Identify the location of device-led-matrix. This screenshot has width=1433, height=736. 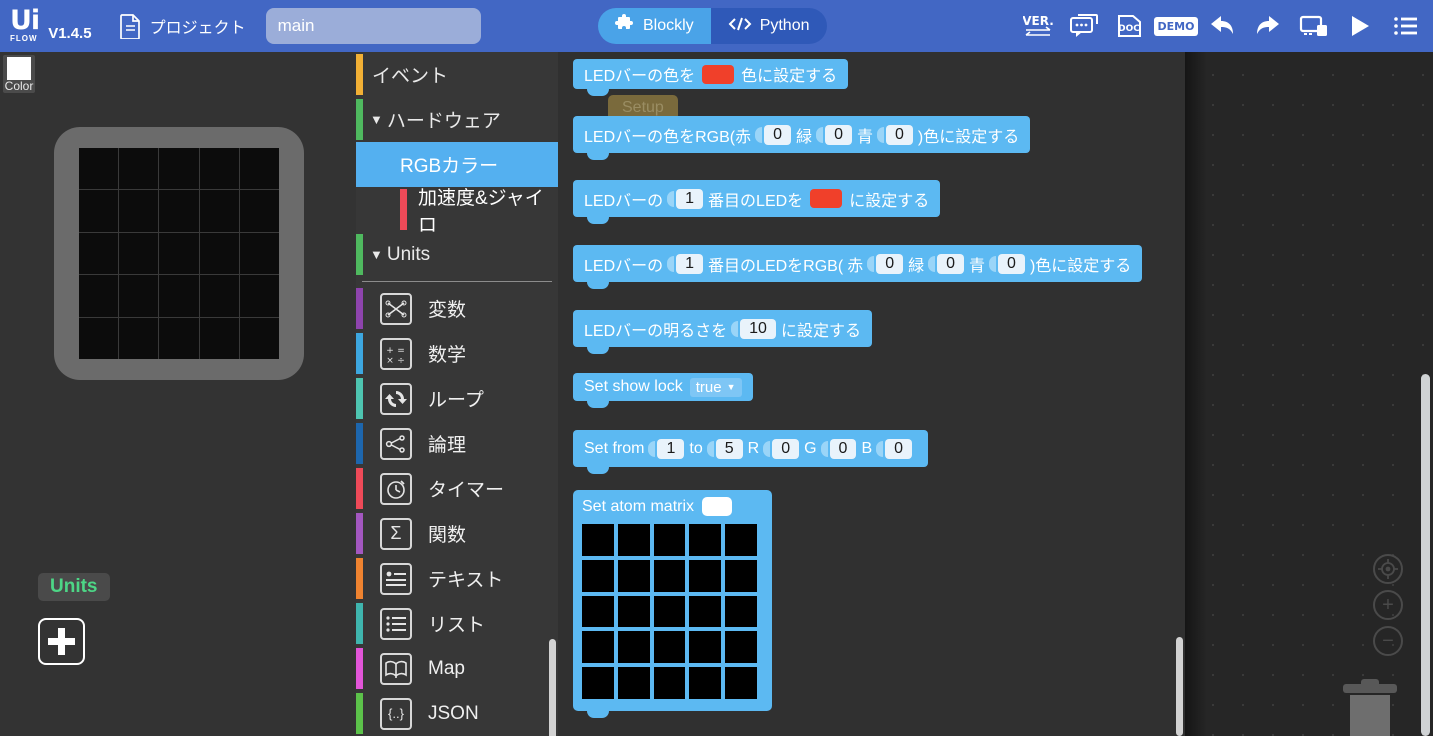
(179, 253).